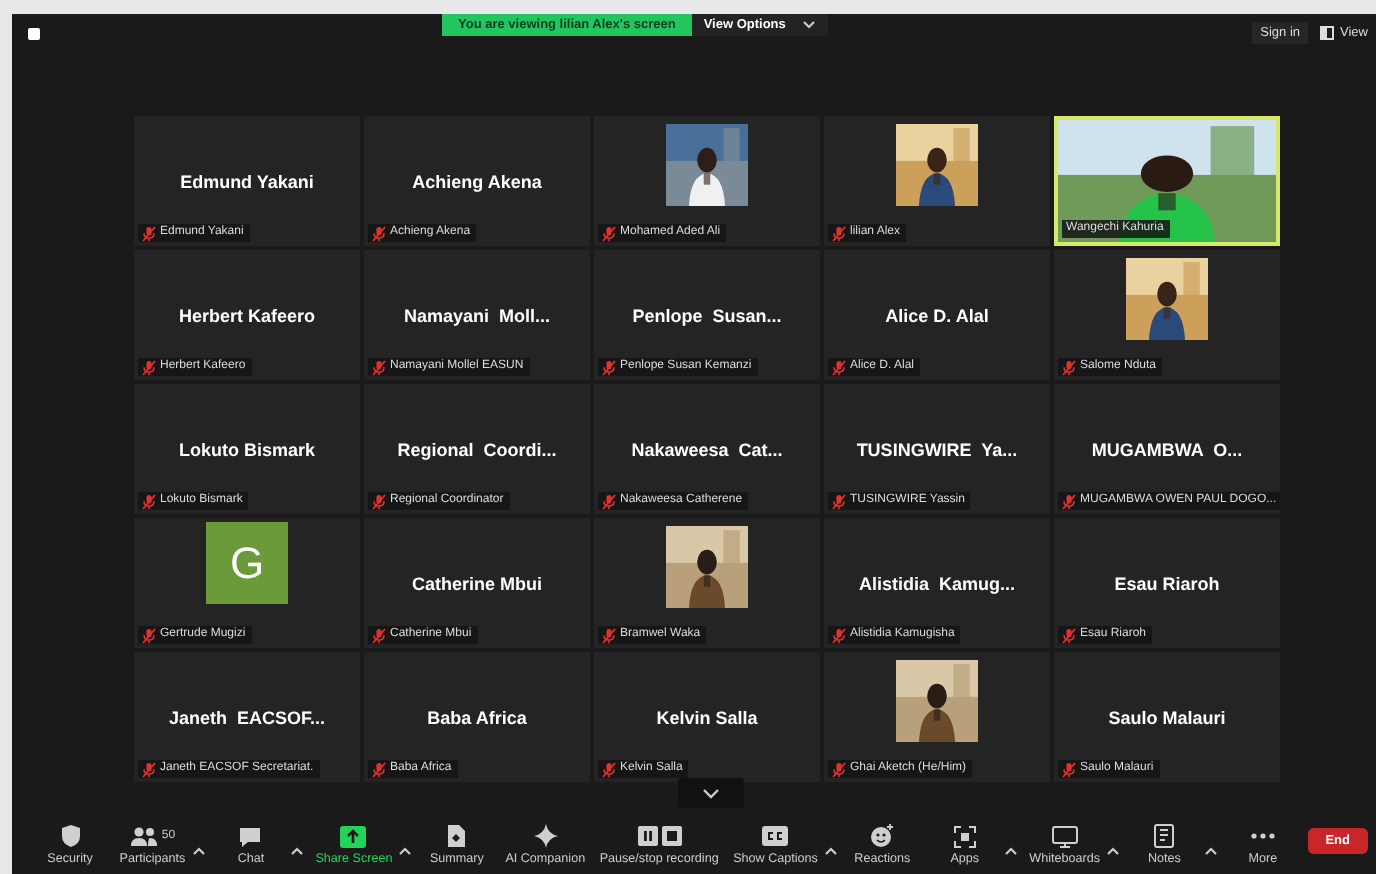 This screenshot has height=874, width=1376. I want to click on pause-stop-icon, so click(659, 836).